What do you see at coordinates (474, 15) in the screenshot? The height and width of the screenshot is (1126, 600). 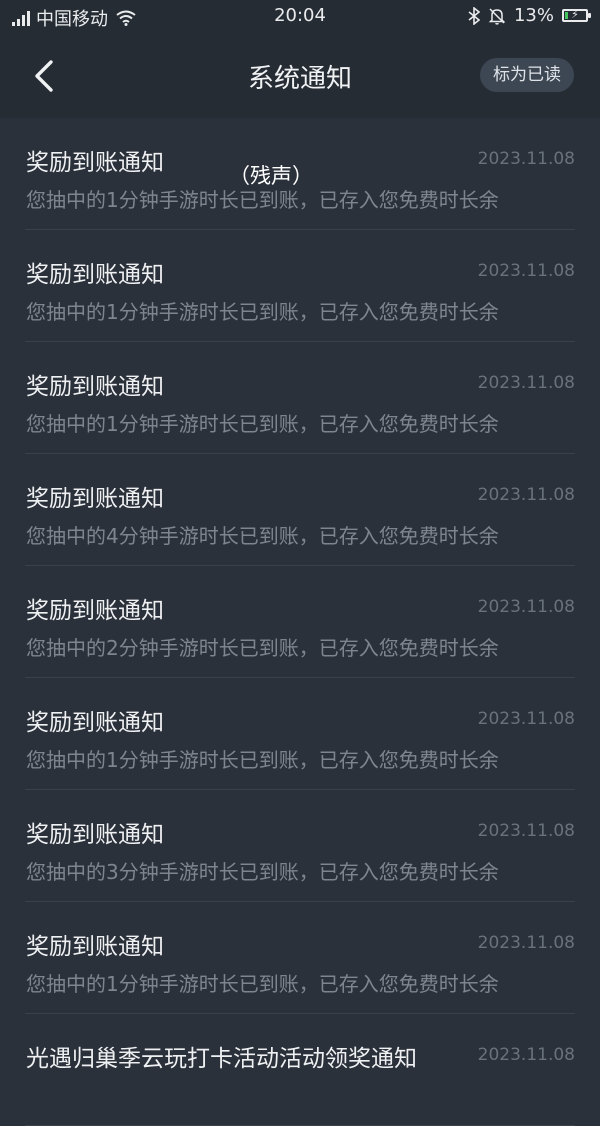 I see `bluetooth-icon` at bounding box center [474, 15].